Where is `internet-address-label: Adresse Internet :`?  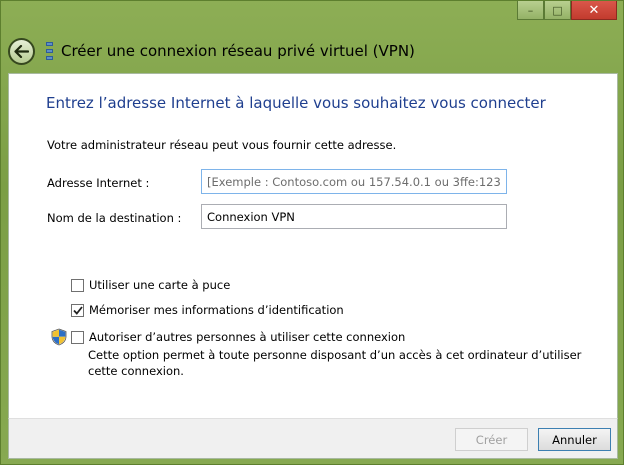 internet-address-label: Adresse Internet : is located at coordinates (98, 183).